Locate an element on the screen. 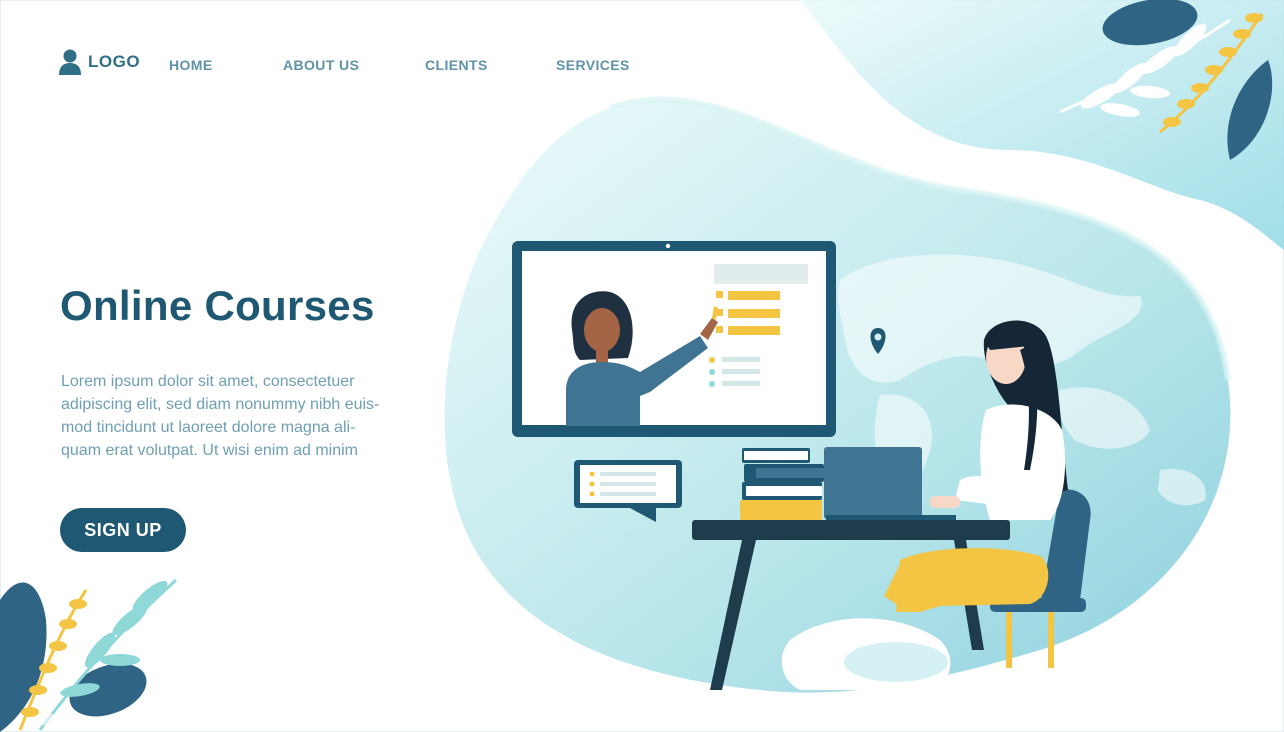 The width and height of the screenshot is (1284, 732). hero-title: Online Courses is located at coordinates (217, 305).